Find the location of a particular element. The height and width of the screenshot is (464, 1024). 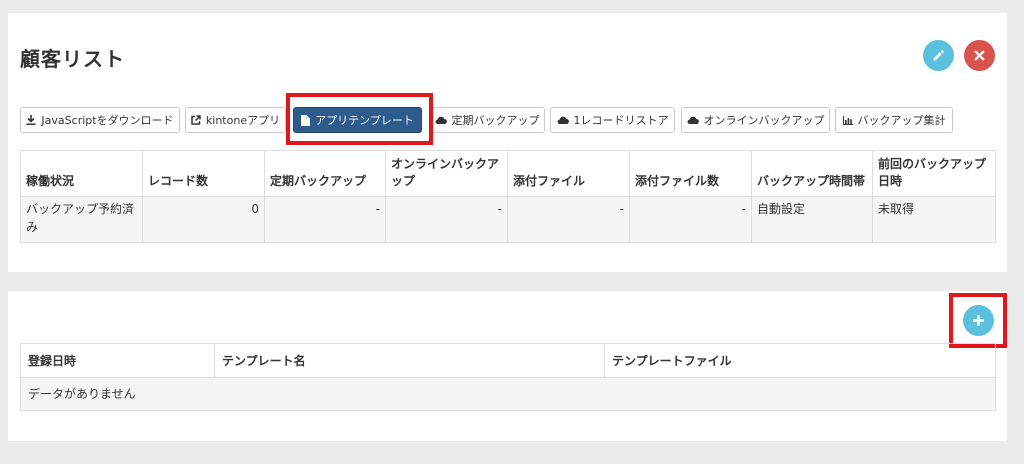

table-row: データがありません is located at coordinates (508, 394).